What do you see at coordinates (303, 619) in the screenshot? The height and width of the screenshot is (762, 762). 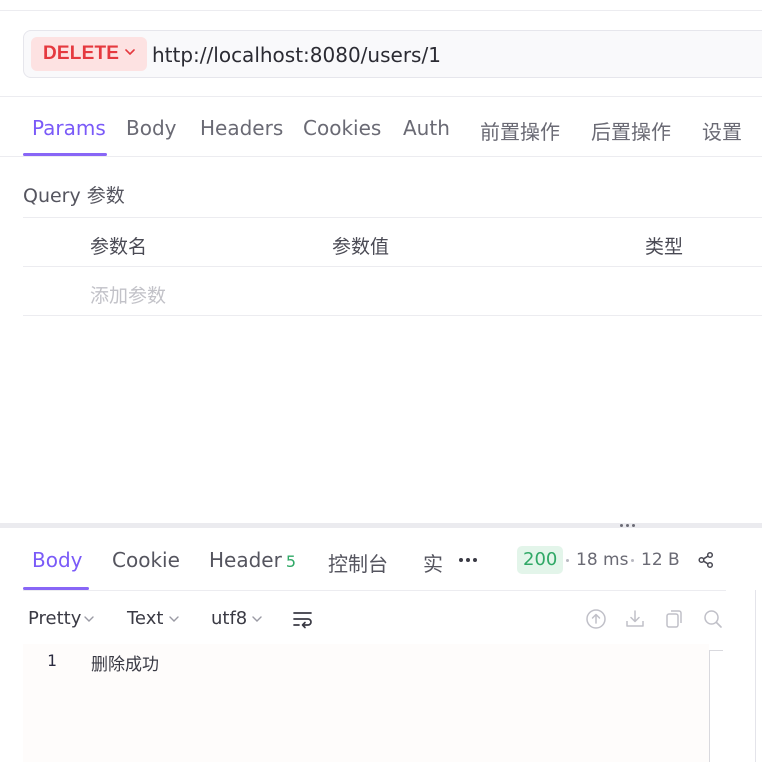 I see `wrap-lines-icon` at bounding box center [303, 619].